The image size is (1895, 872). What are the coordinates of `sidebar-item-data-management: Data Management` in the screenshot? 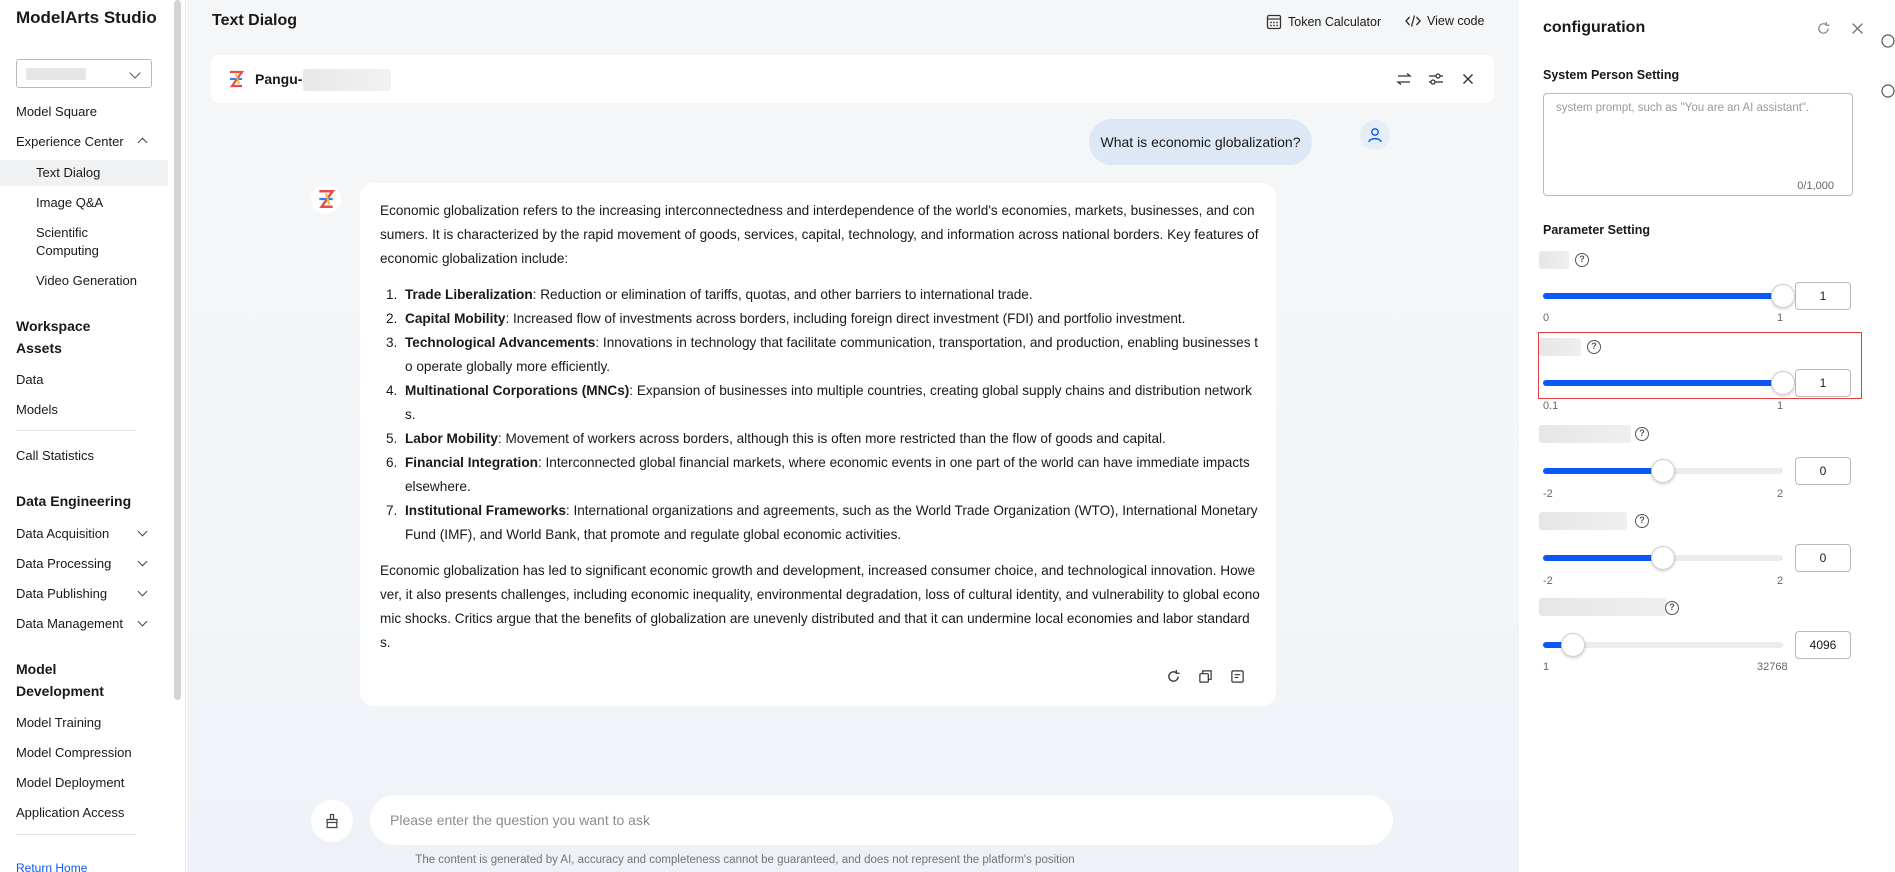 It's located at (91, 623).